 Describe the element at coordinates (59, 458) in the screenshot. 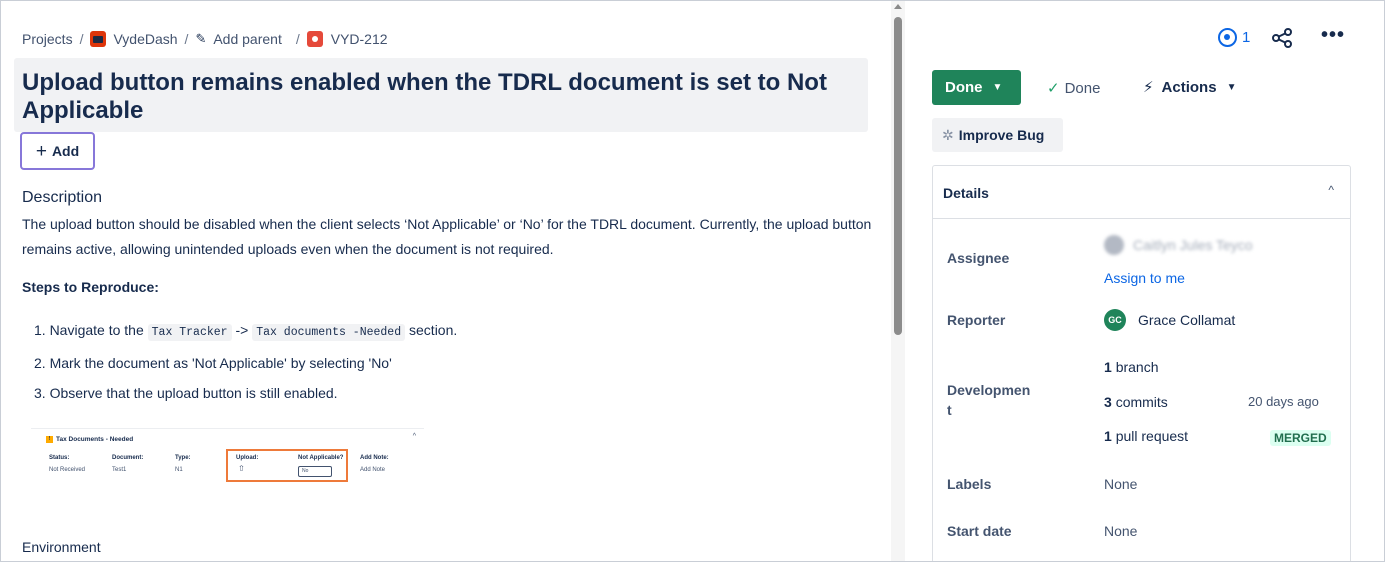

I see `thumb-header: Status:` at that location.